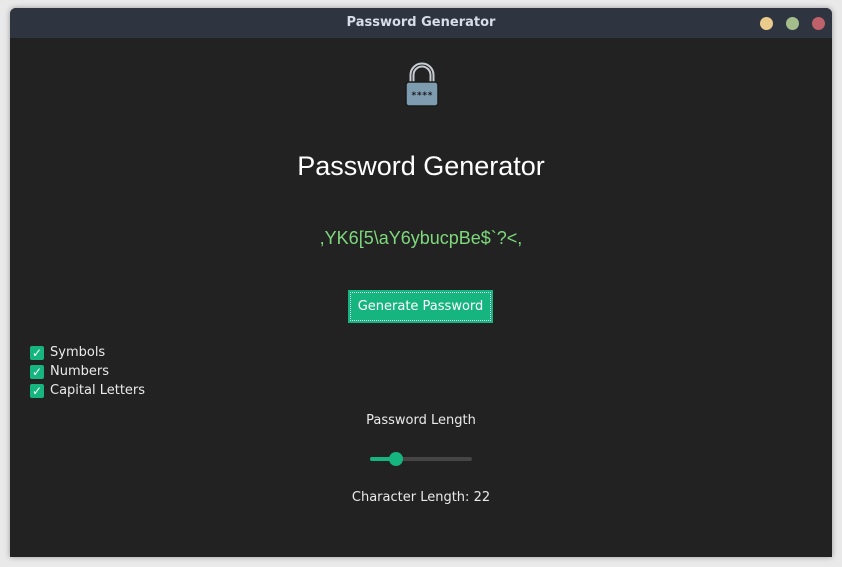  Describe the element at coordinates (818, 23) in the screenshot. I see `close-button` at that location.